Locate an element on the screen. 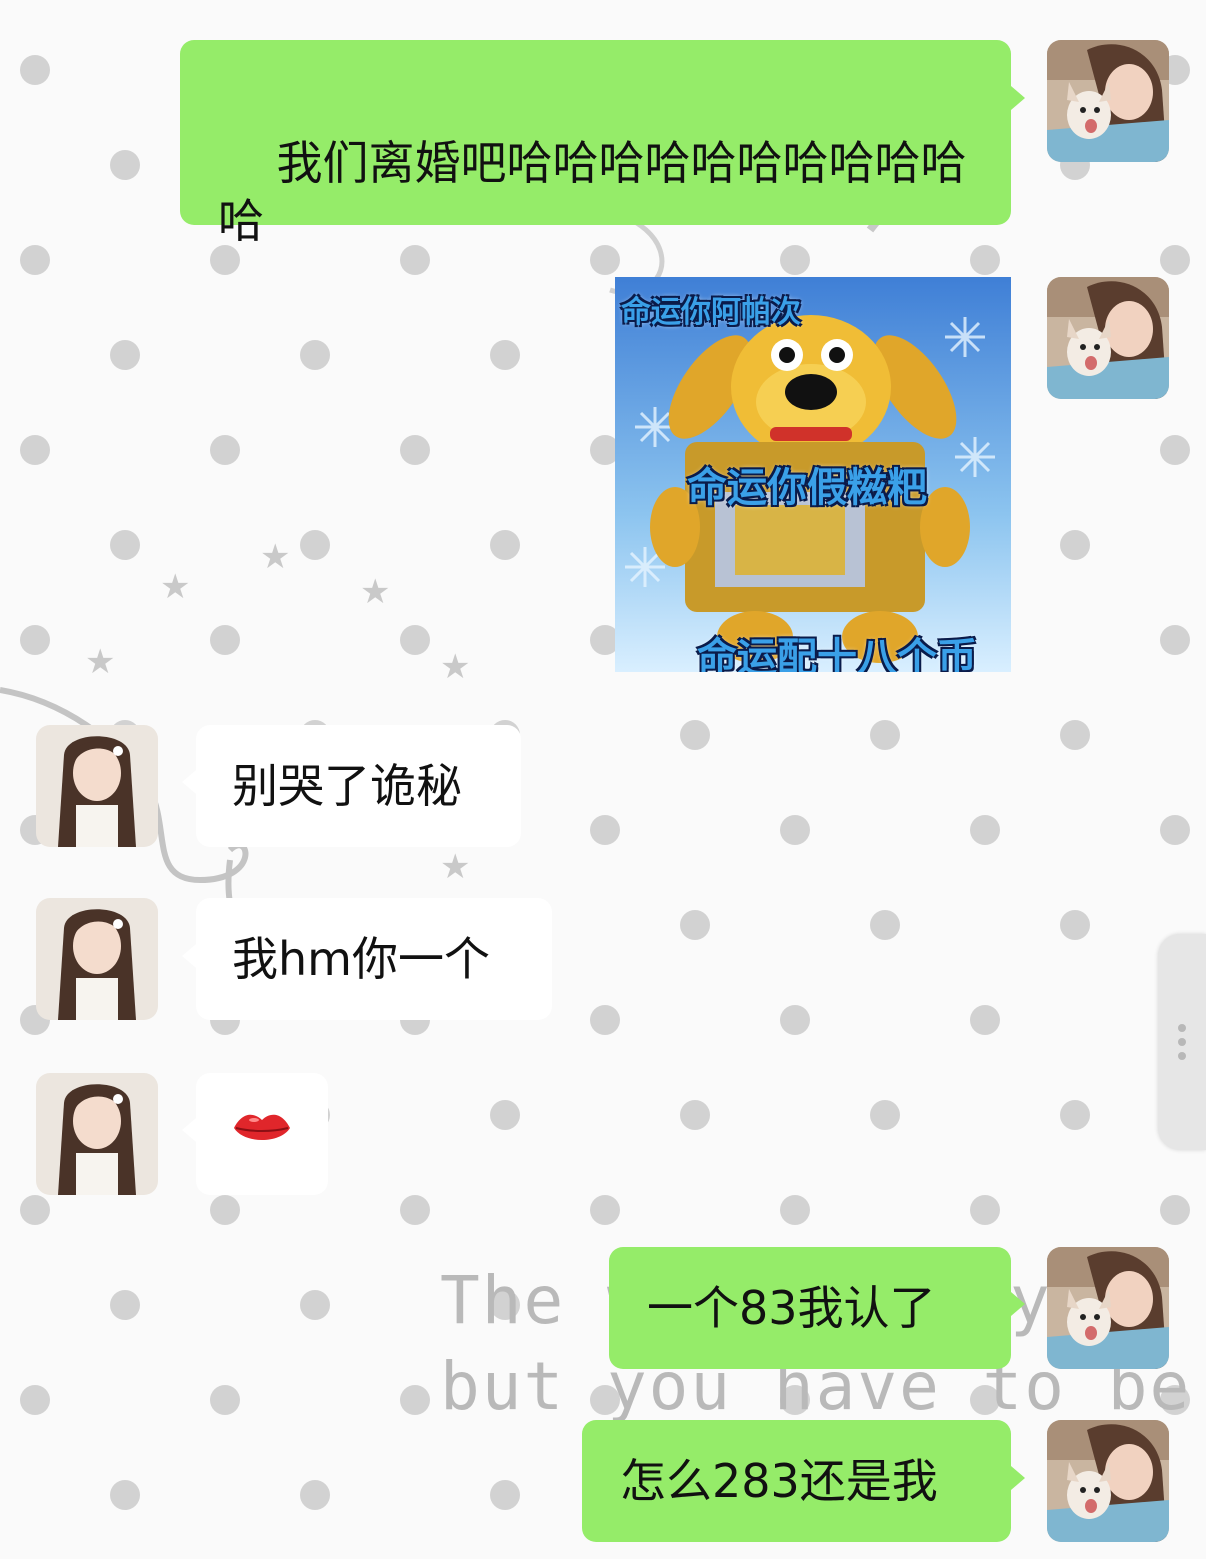 Image resolution: width=1206 pixels, height=1559 pixels. contact-message-bubble: 💋 is located at coordinates (262, 1134).